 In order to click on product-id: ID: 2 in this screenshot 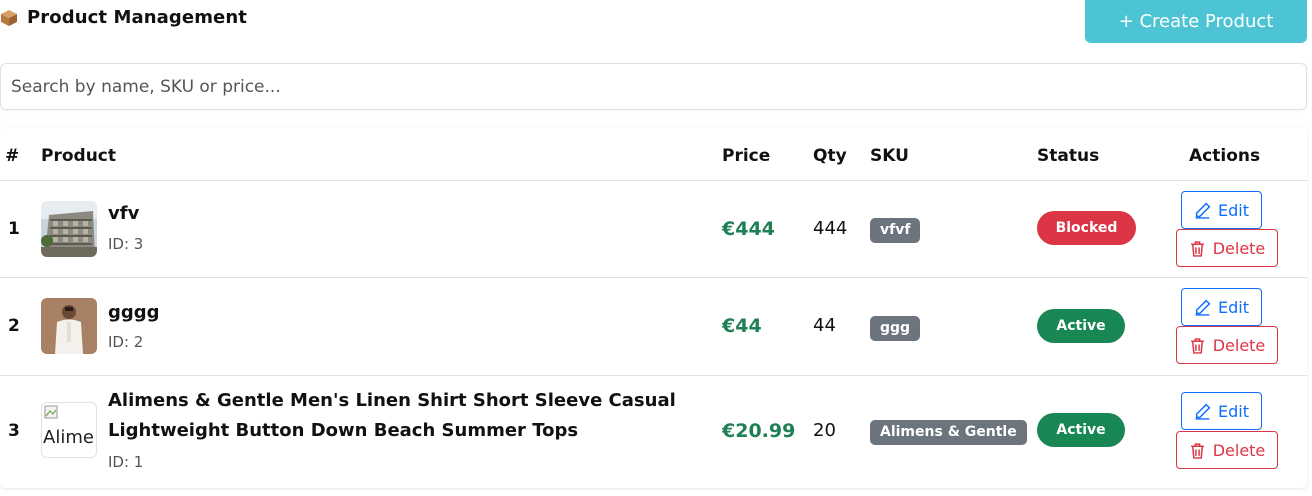, I will do `click(126, 342)`.